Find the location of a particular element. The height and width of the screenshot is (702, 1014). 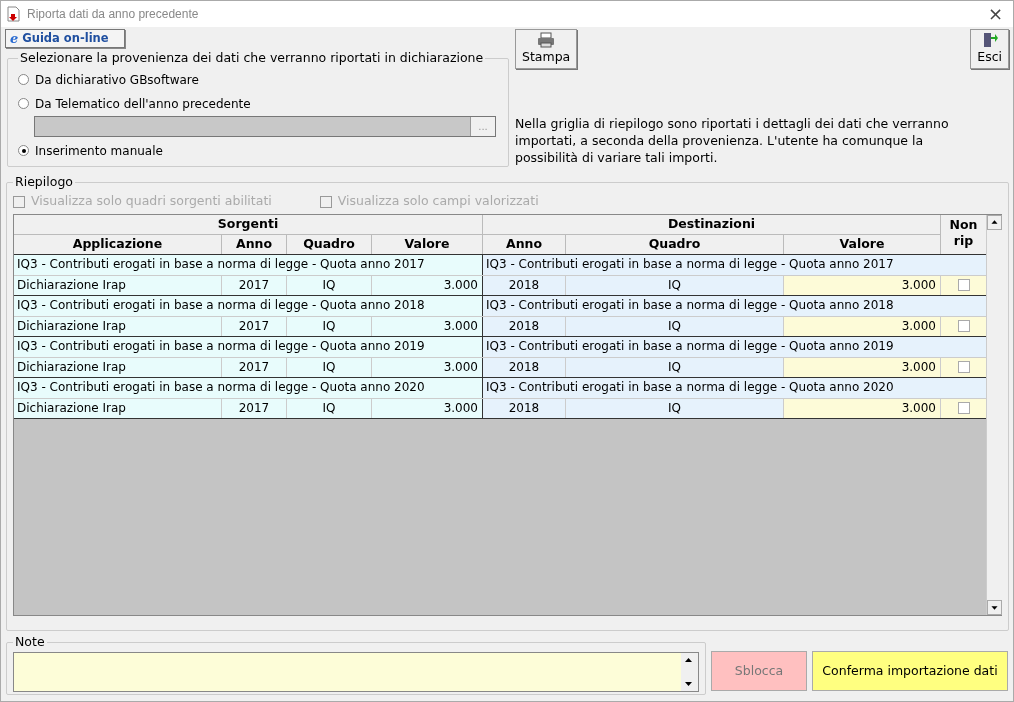

exit-button: Esci is located at coordinates (989, 49).